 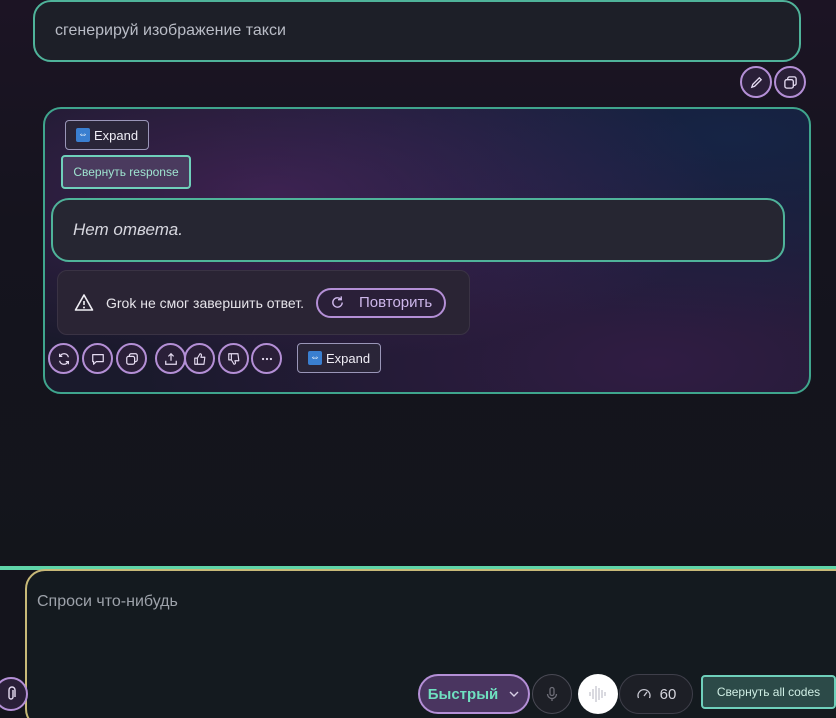 I want to click on footer-expand-button: ⇔ Expand, so click(x=339, y=358).